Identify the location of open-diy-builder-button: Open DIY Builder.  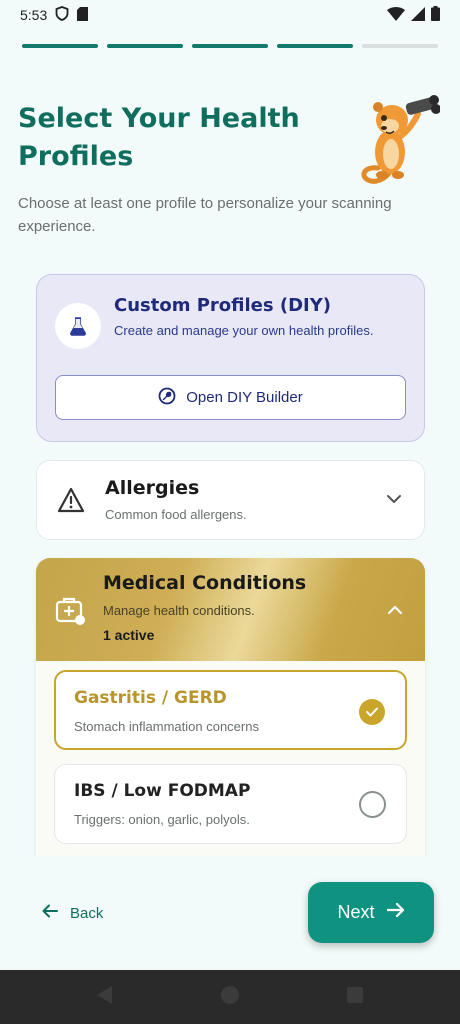
(230, 397).